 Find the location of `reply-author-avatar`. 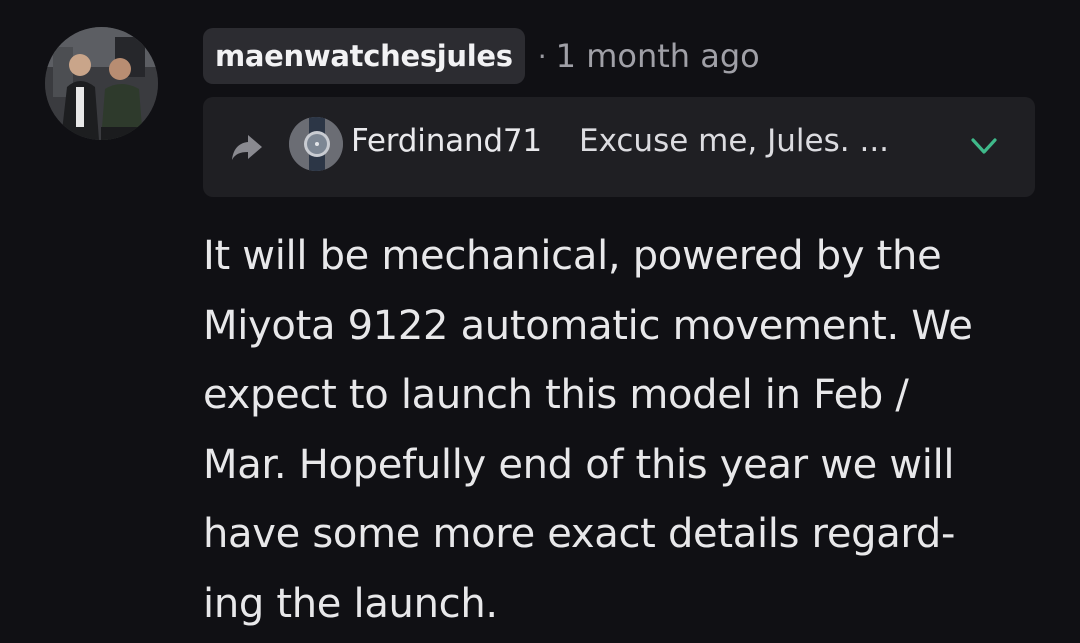

reply-author-avatar is located at coordinates (316, 144).